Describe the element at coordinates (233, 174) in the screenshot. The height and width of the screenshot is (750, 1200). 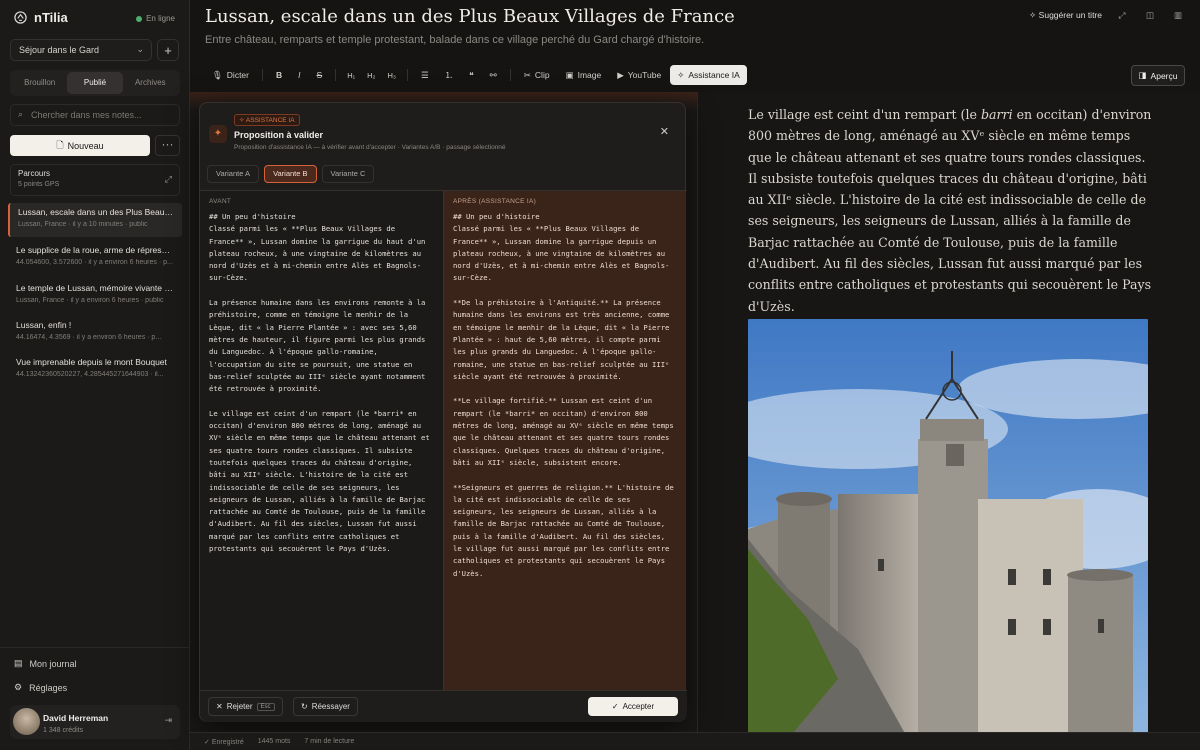
I see `tab-variant-a: Variante A` at that location.